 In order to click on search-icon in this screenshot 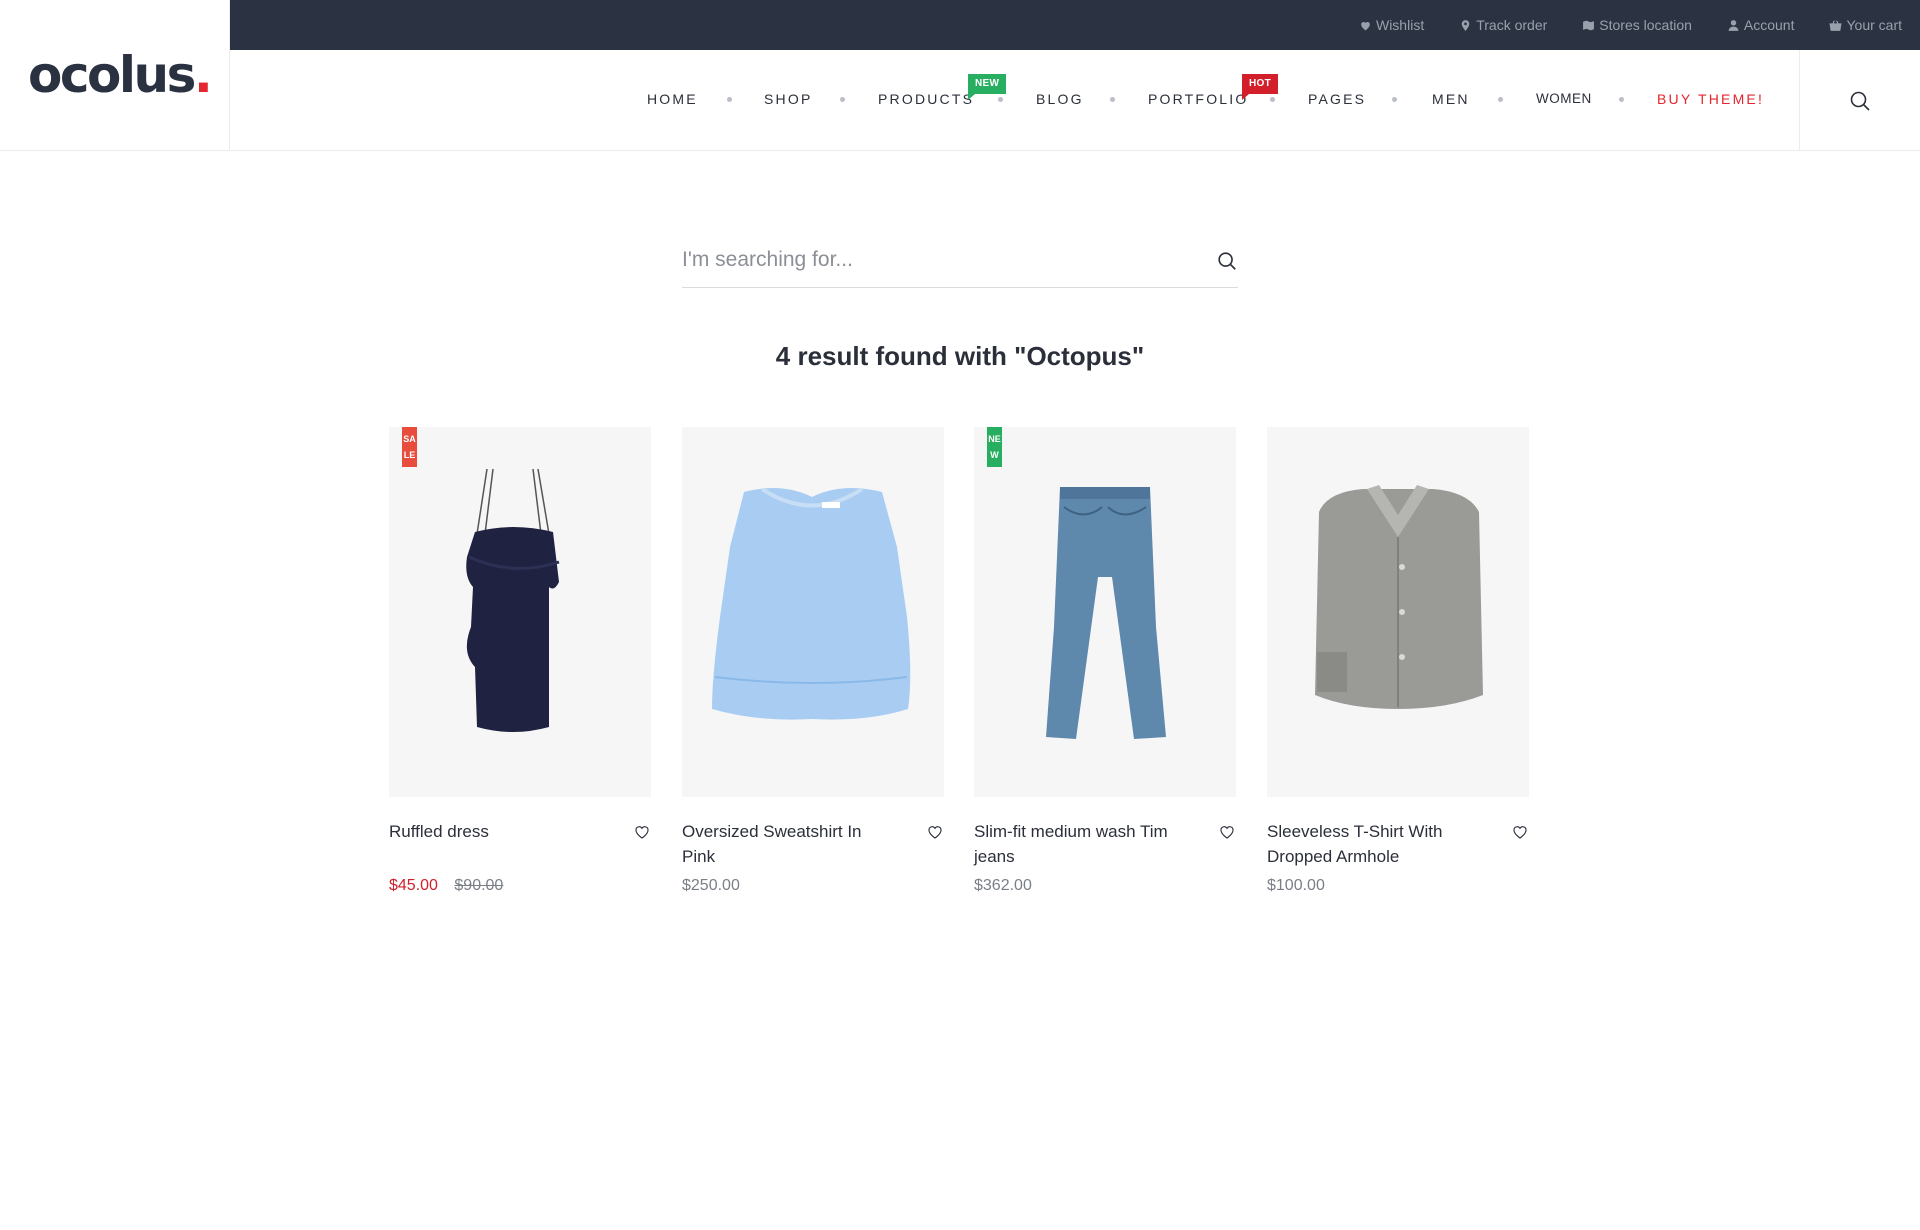, I will do `click(1860, 101)`.